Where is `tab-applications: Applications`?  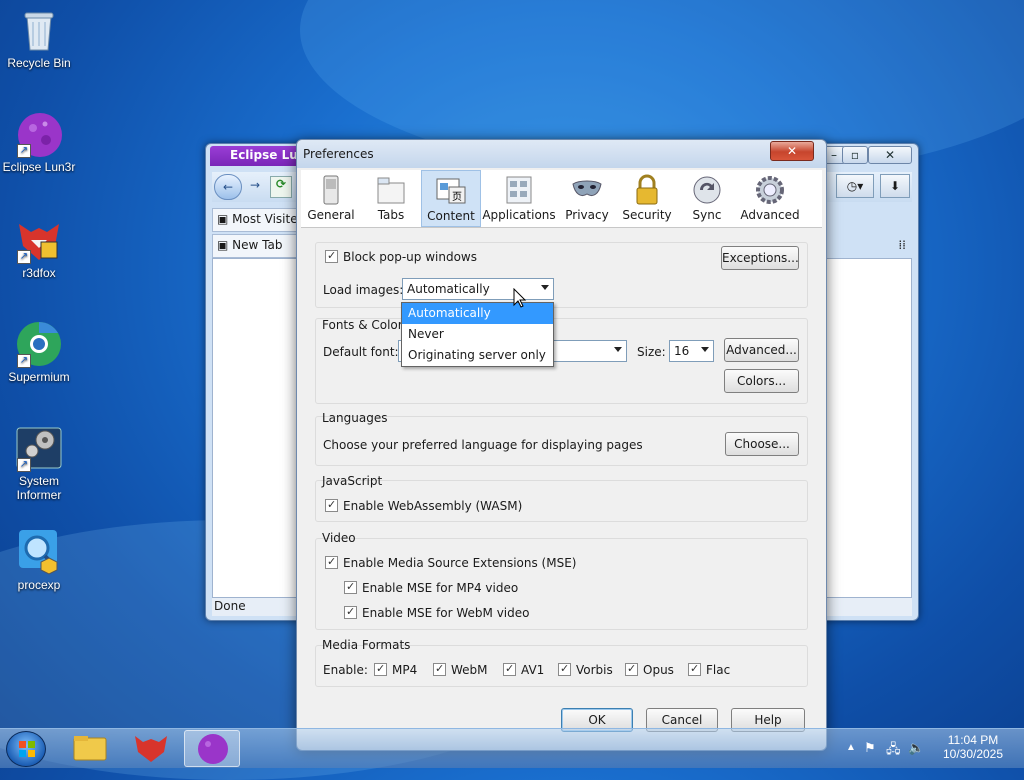
tab-applications: Applications is located at coordinates (519, 198).